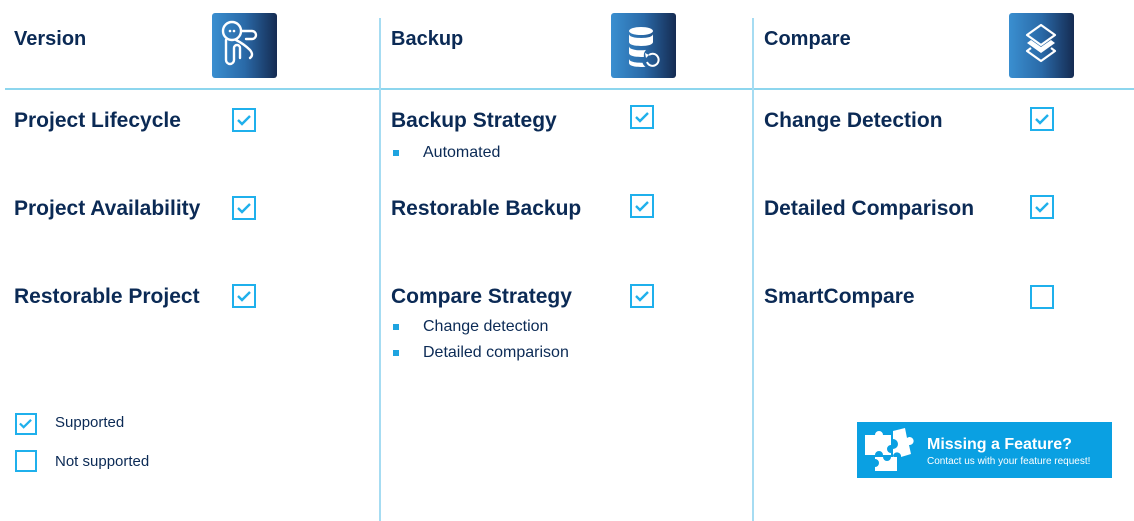 The image size is (1134, 521). What do you see at coordinates (480, 353) in the screenshot?
I see `bullet-item: Detailed comparison` at bounding box center [480, 353].